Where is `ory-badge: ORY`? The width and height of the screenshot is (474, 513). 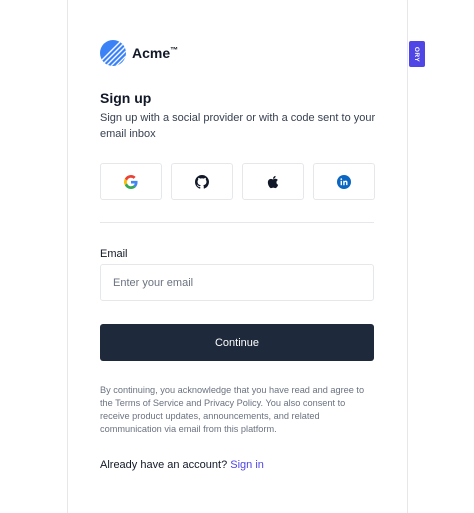 ory-badge: ORY is located at coordinates (417, 54).